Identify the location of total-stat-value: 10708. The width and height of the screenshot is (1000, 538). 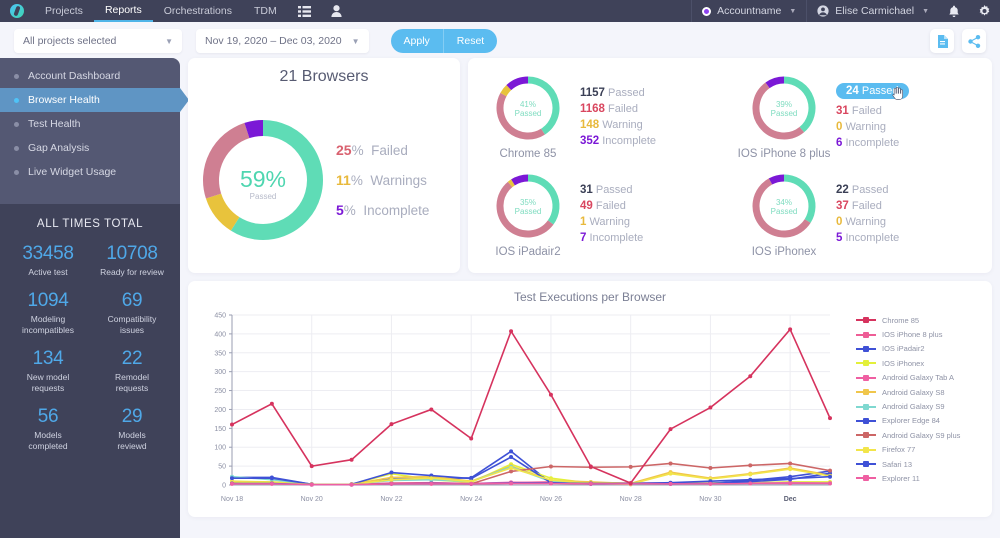
(132, 253).